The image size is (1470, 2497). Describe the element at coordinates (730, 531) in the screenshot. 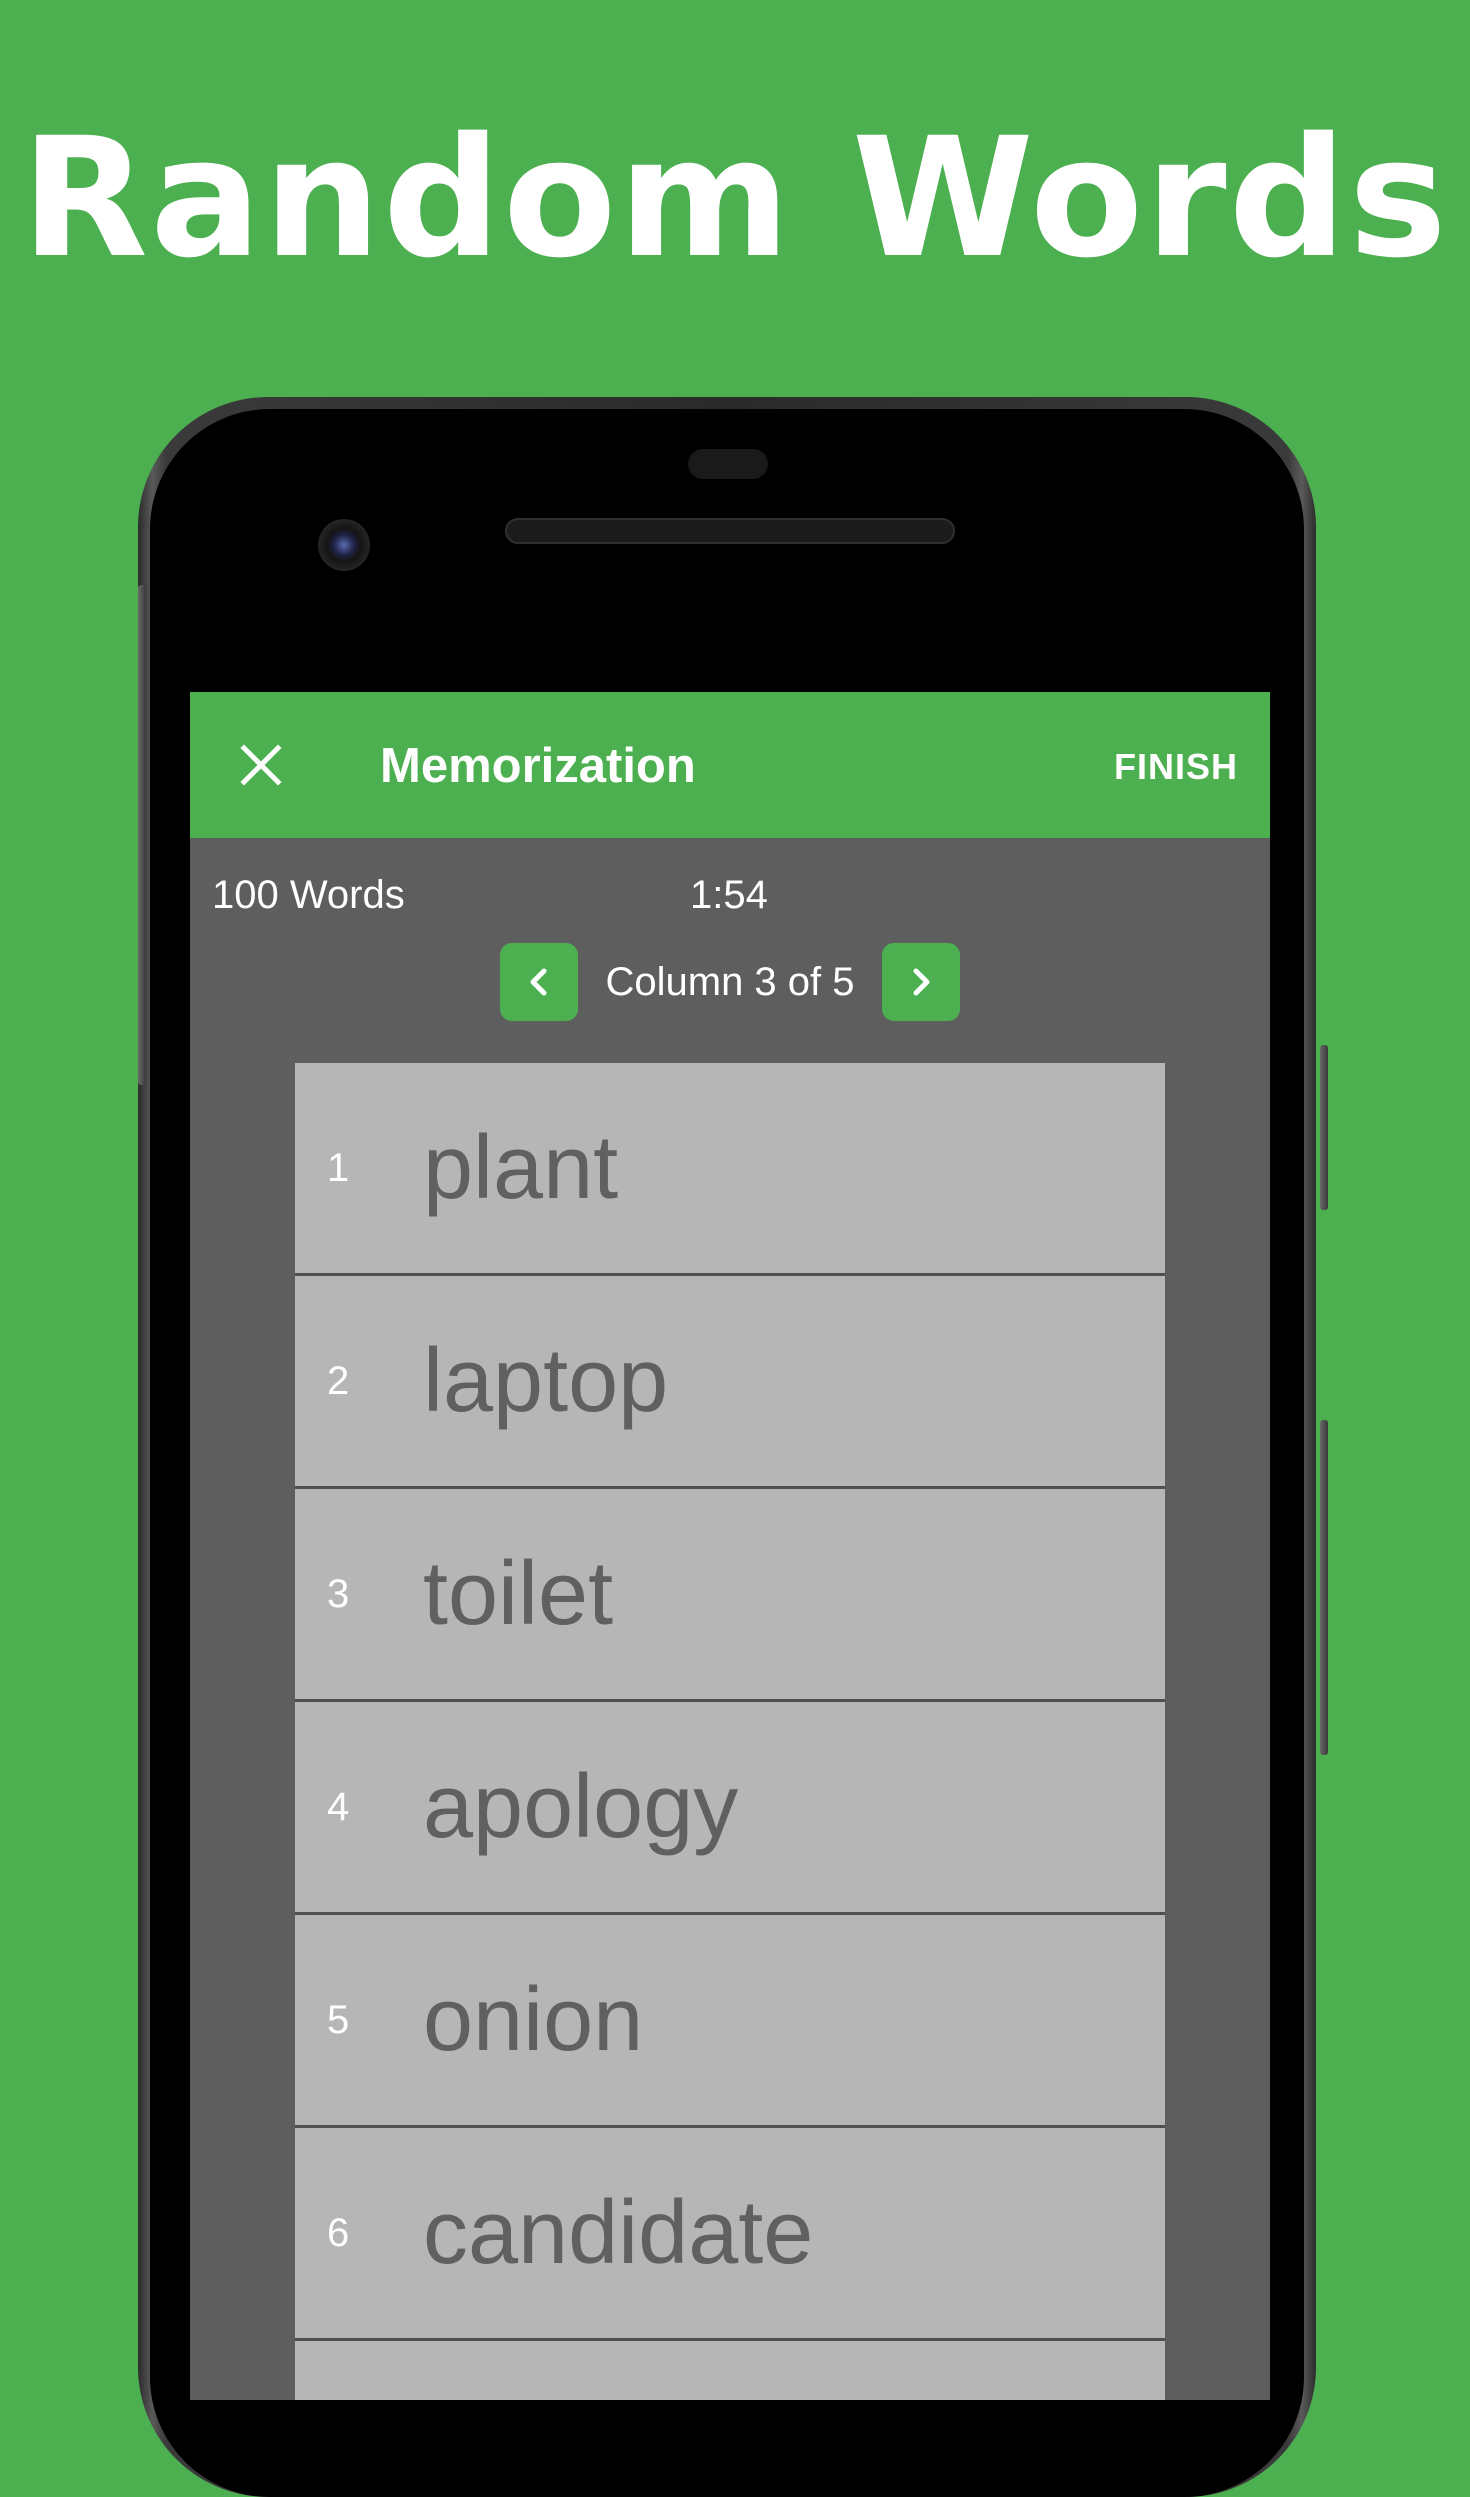

I see `earpiece-speaker` at that location.